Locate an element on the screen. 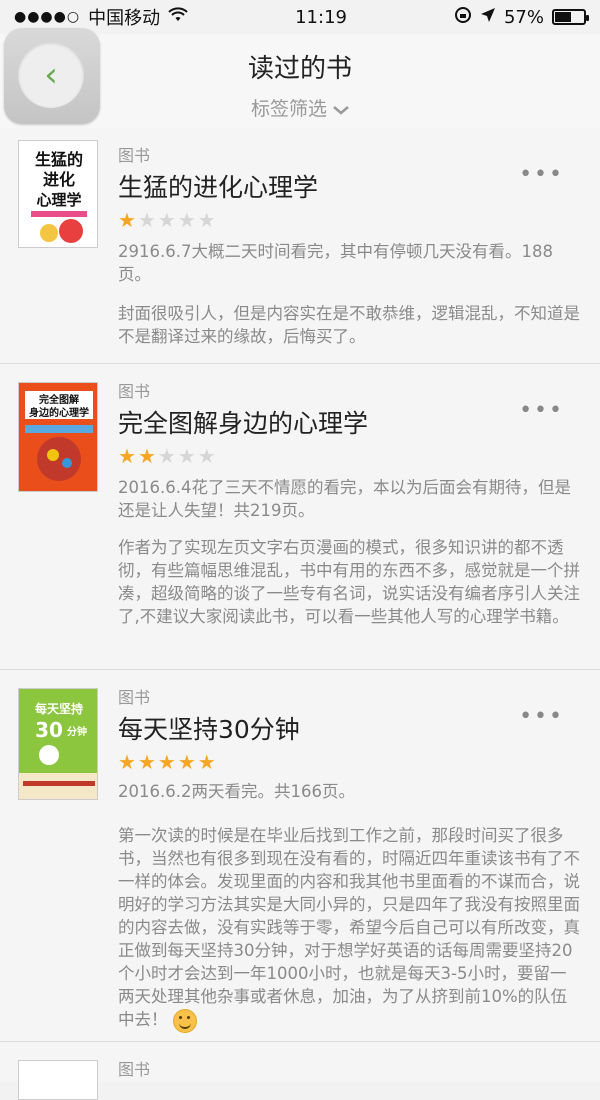  status-left: ●●●●○ 中国移动 is located at coordinates (101, 17).